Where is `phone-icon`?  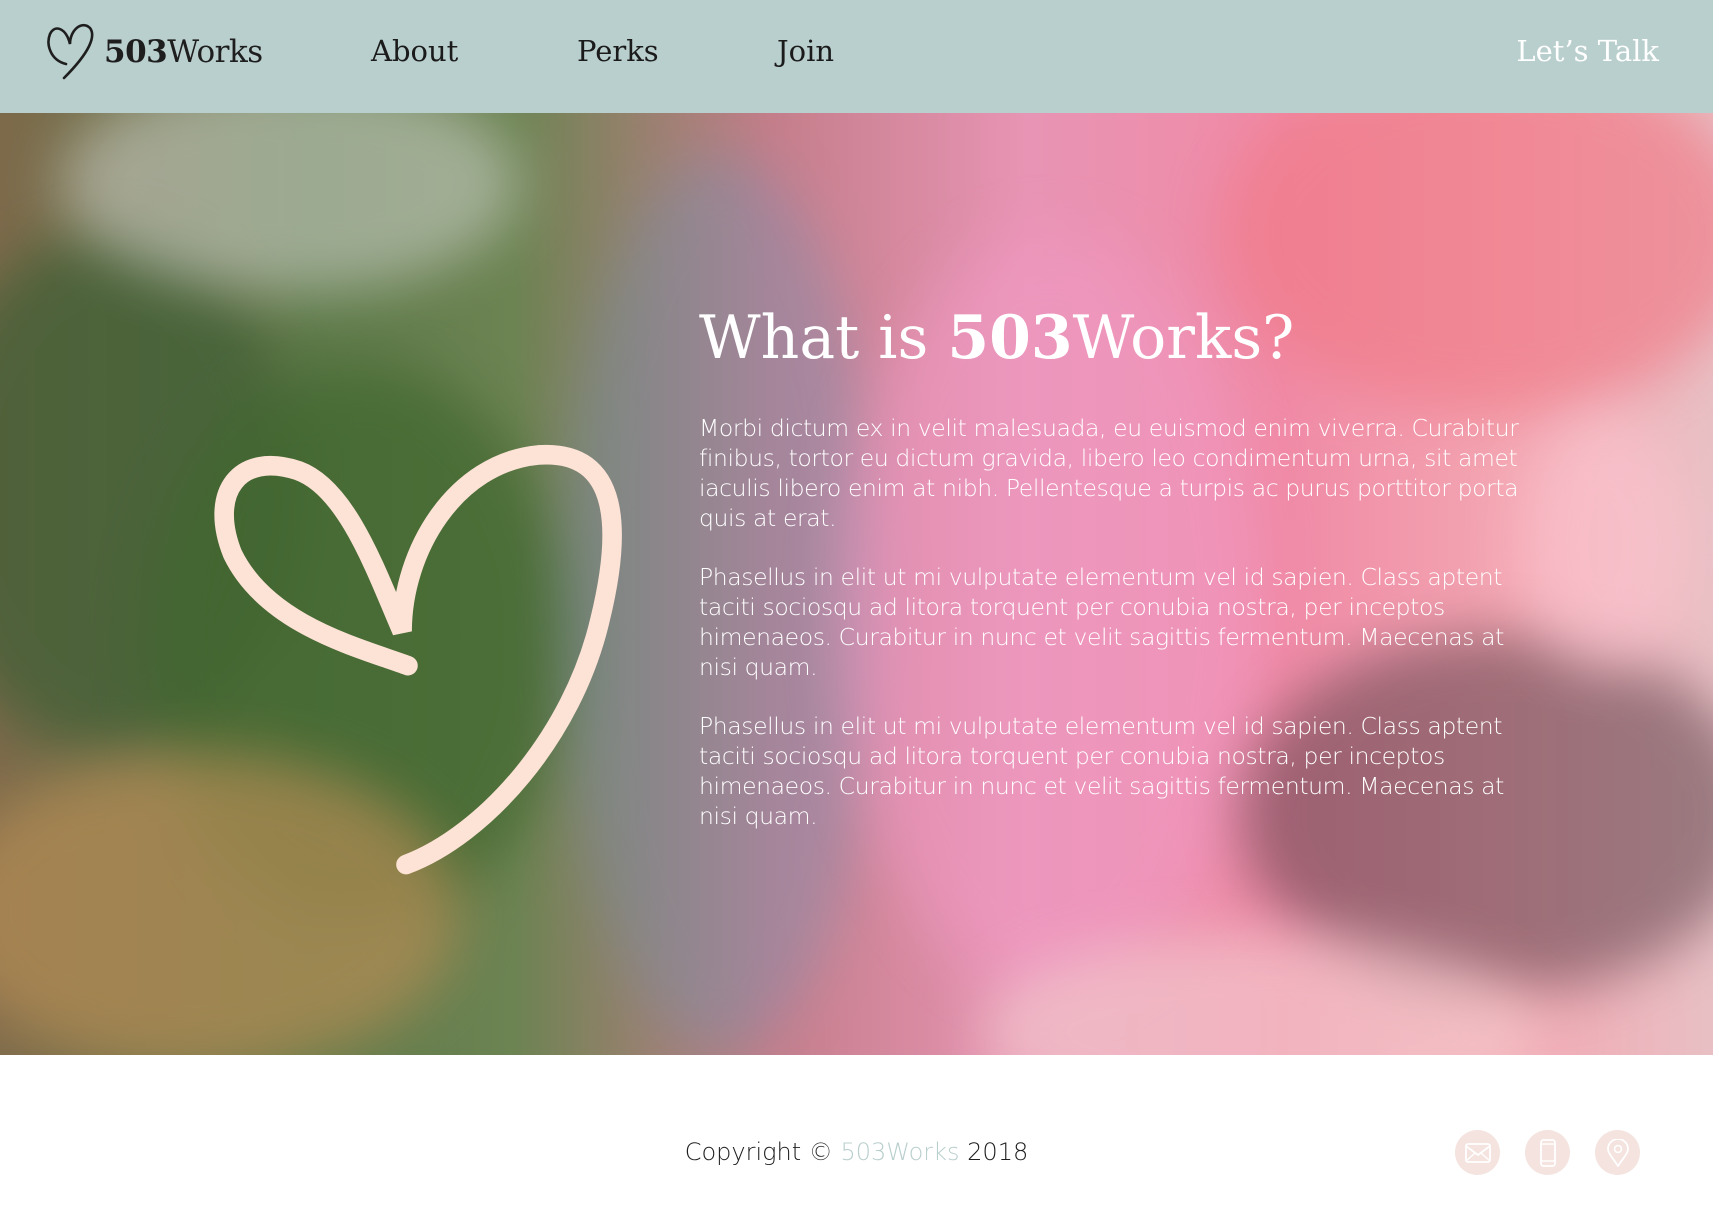 phone-icon is located at coordinates (1547, 1152).